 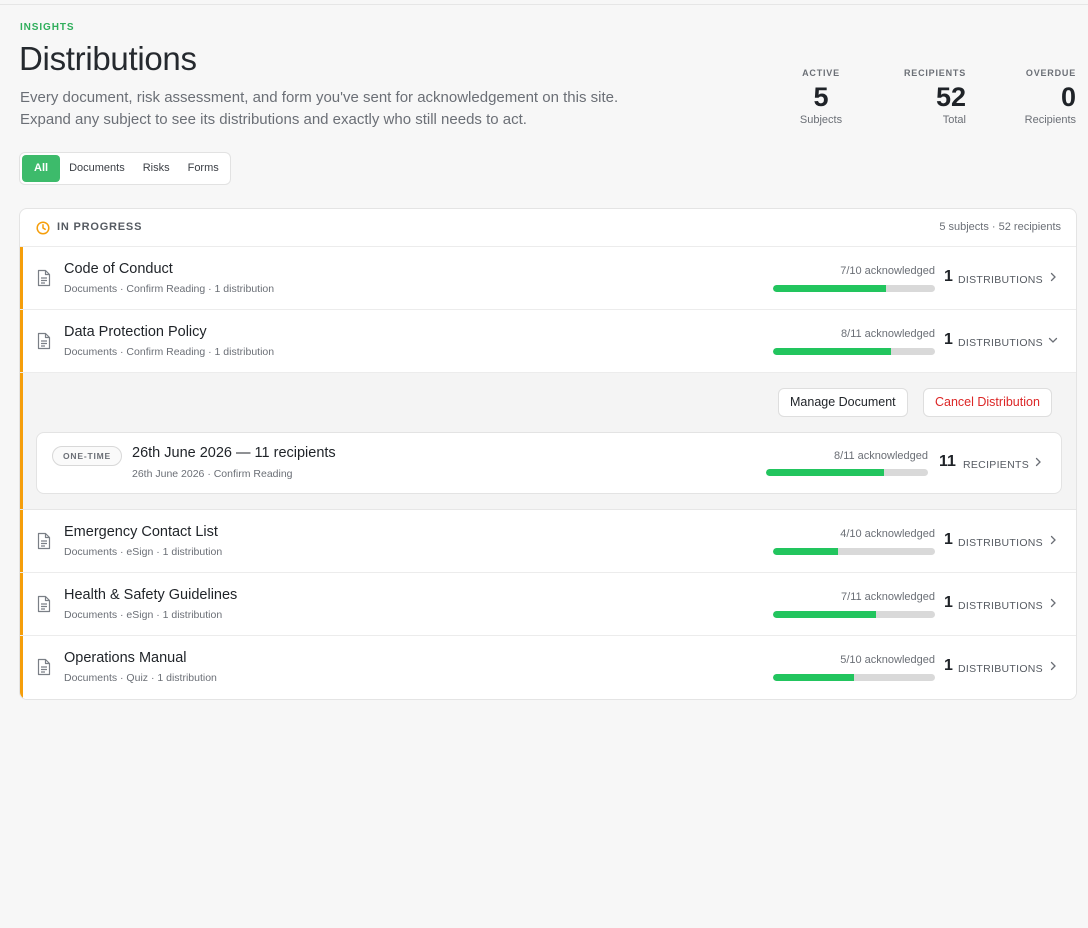 I want to click on group-meta: 5 subjects · 52 recipients, so click(x=1000, y=227).